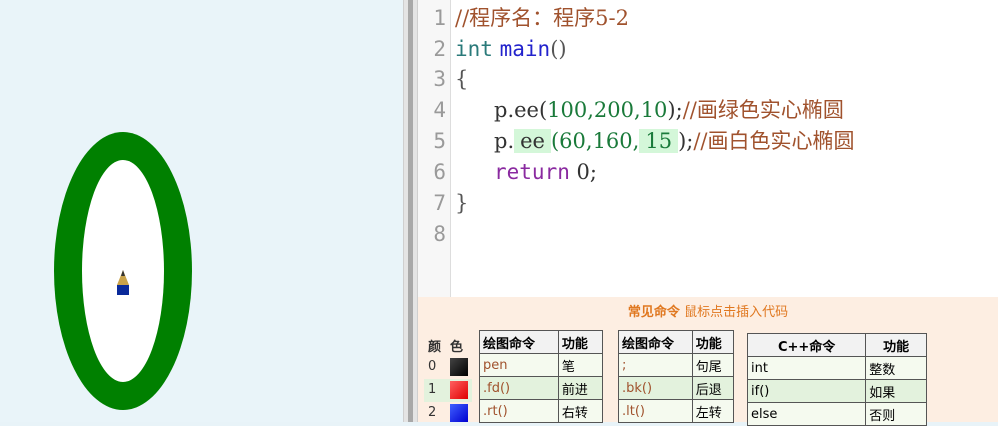 This screenshot has height=426, width=998. Describe the element at coordinates (519, 411) in the screenshot. I see `command-cell: .rt()` at that location.